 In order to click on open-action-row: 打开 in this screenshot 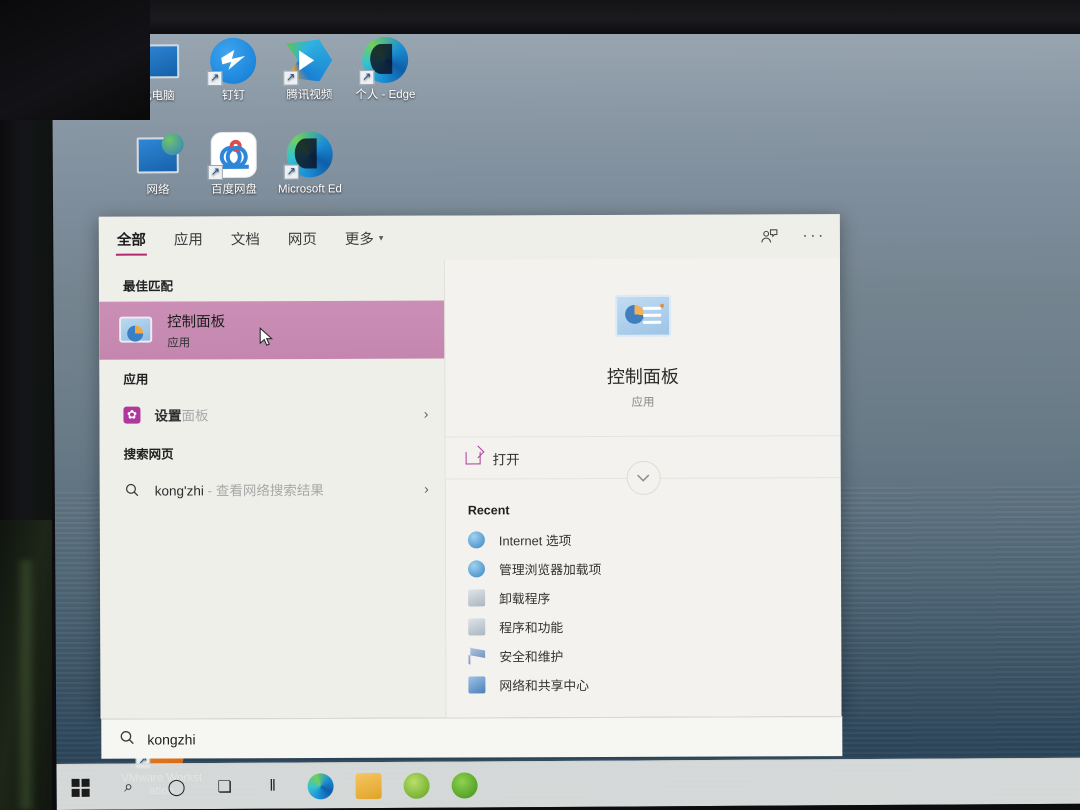, I will do `click(643, 465)`.